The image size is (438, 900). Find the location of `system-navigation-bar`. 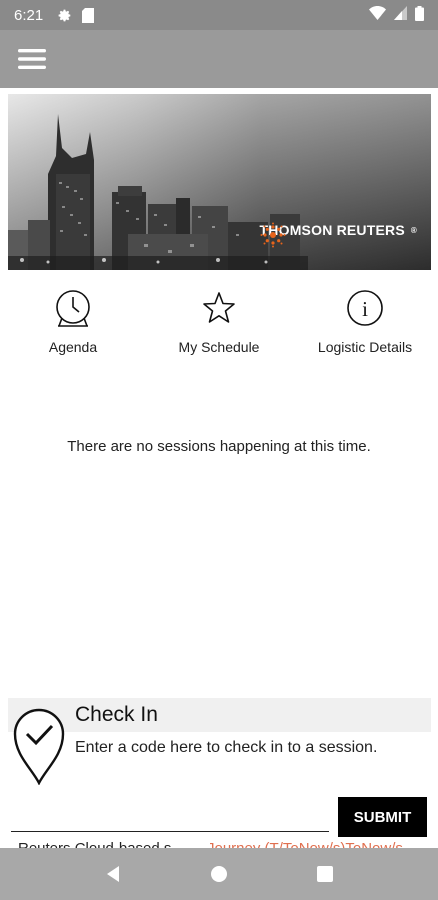

system-navigation-bar is located at coordinates (219, 874).